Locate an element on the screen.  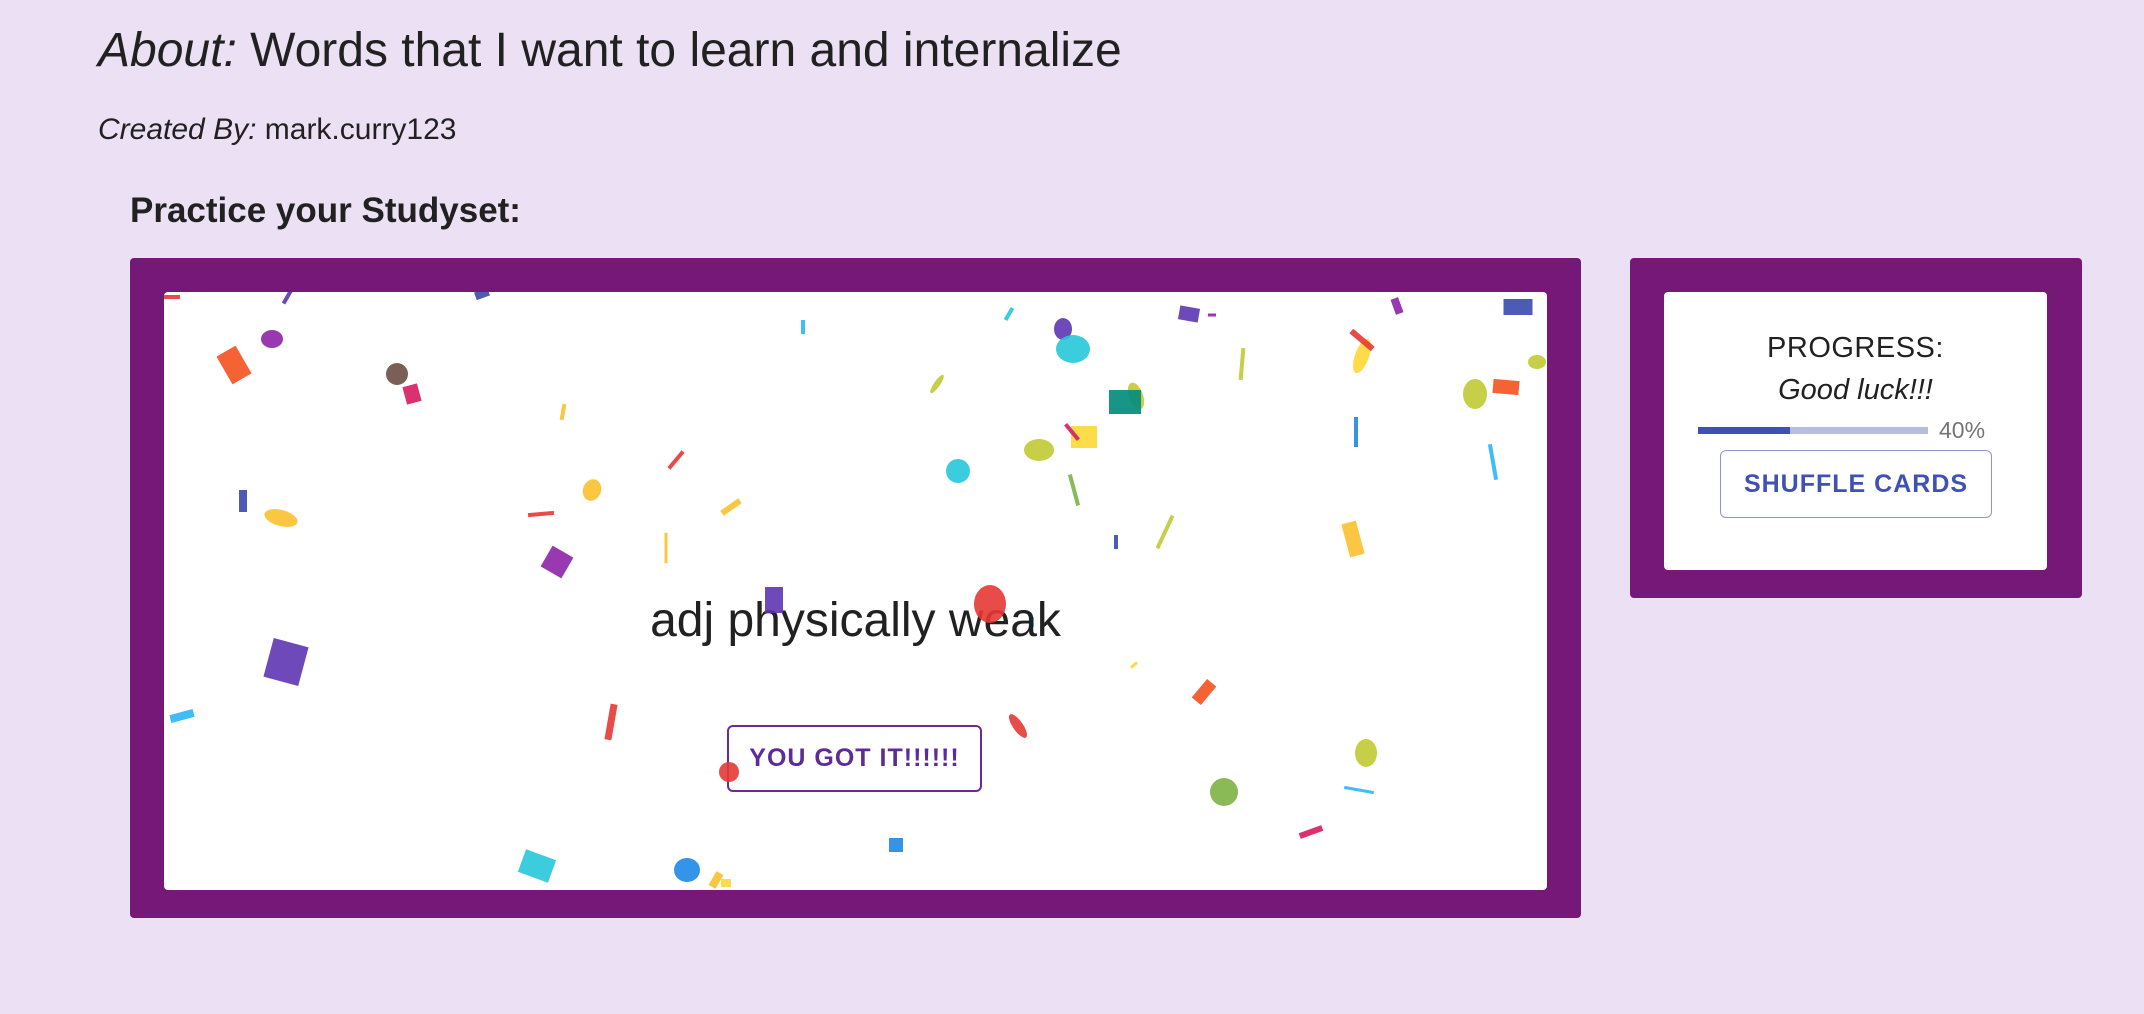
practice-heading: Practice your Studyset: is located at coordinates (325, 210).